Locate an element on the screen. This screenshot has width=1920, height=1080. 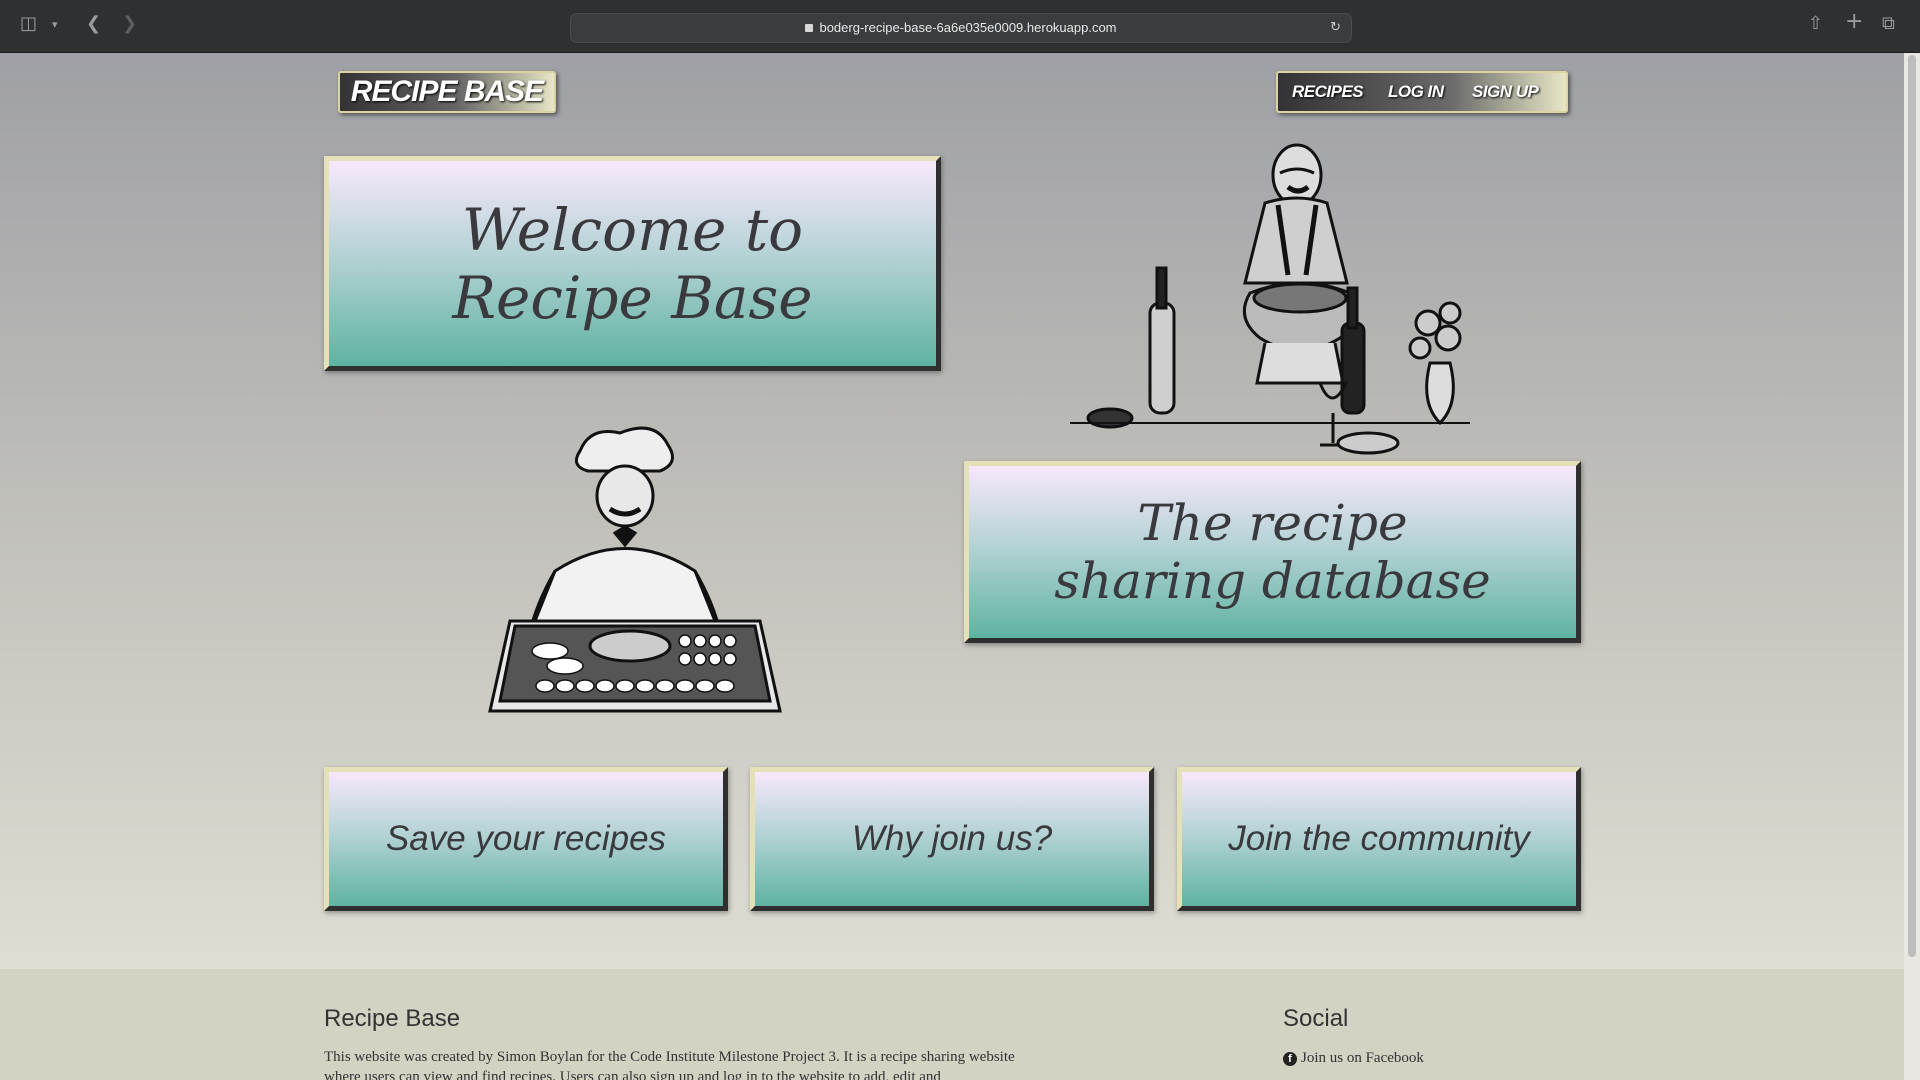
facebook-icon: f is located at coordinates (1290, 1059).